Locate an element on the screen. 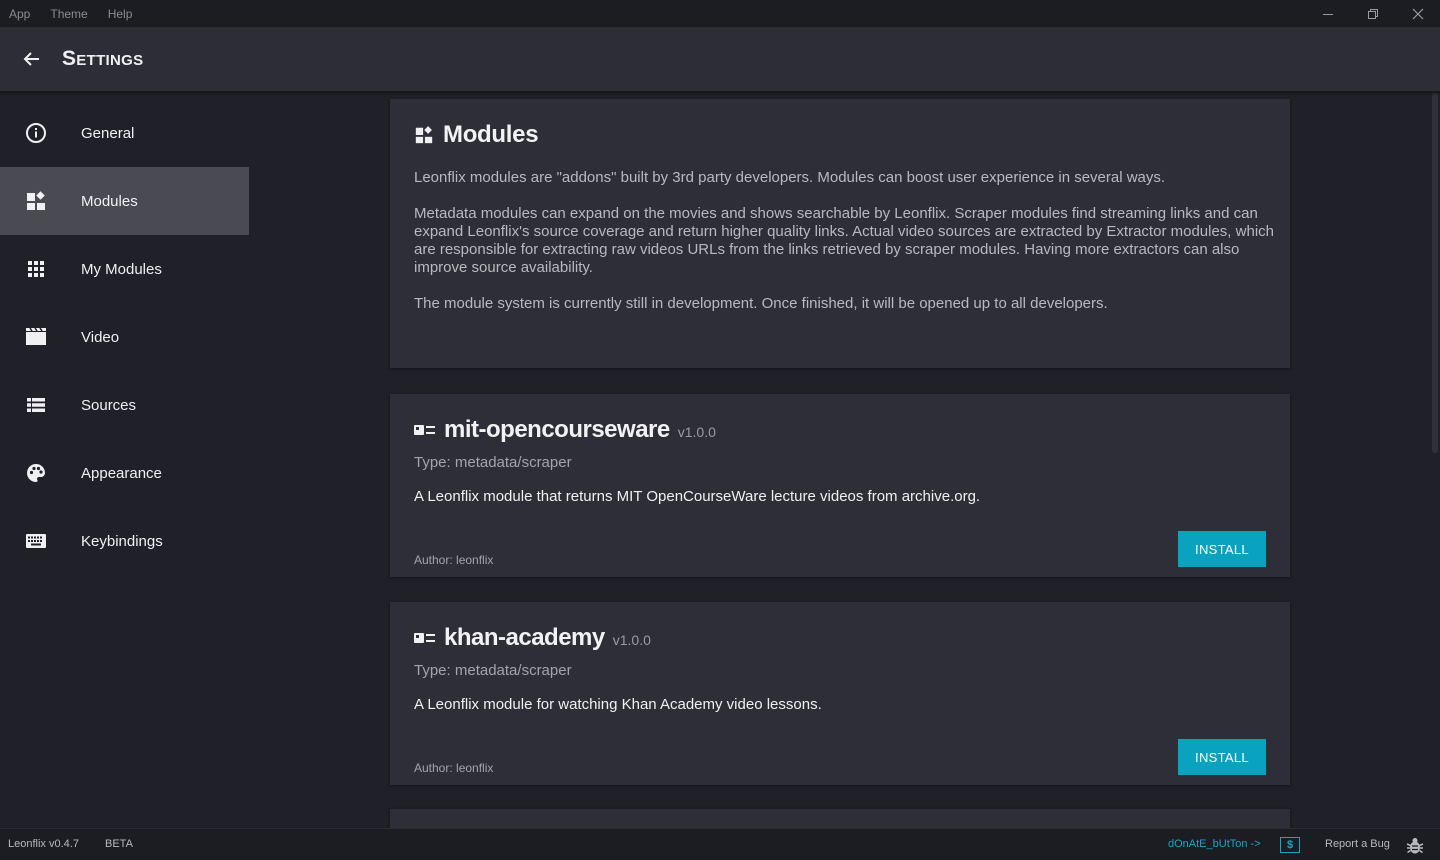 The height and width of the screenshot is (860, 1440). arrow-left-icon is located at coordinates (31, 59).